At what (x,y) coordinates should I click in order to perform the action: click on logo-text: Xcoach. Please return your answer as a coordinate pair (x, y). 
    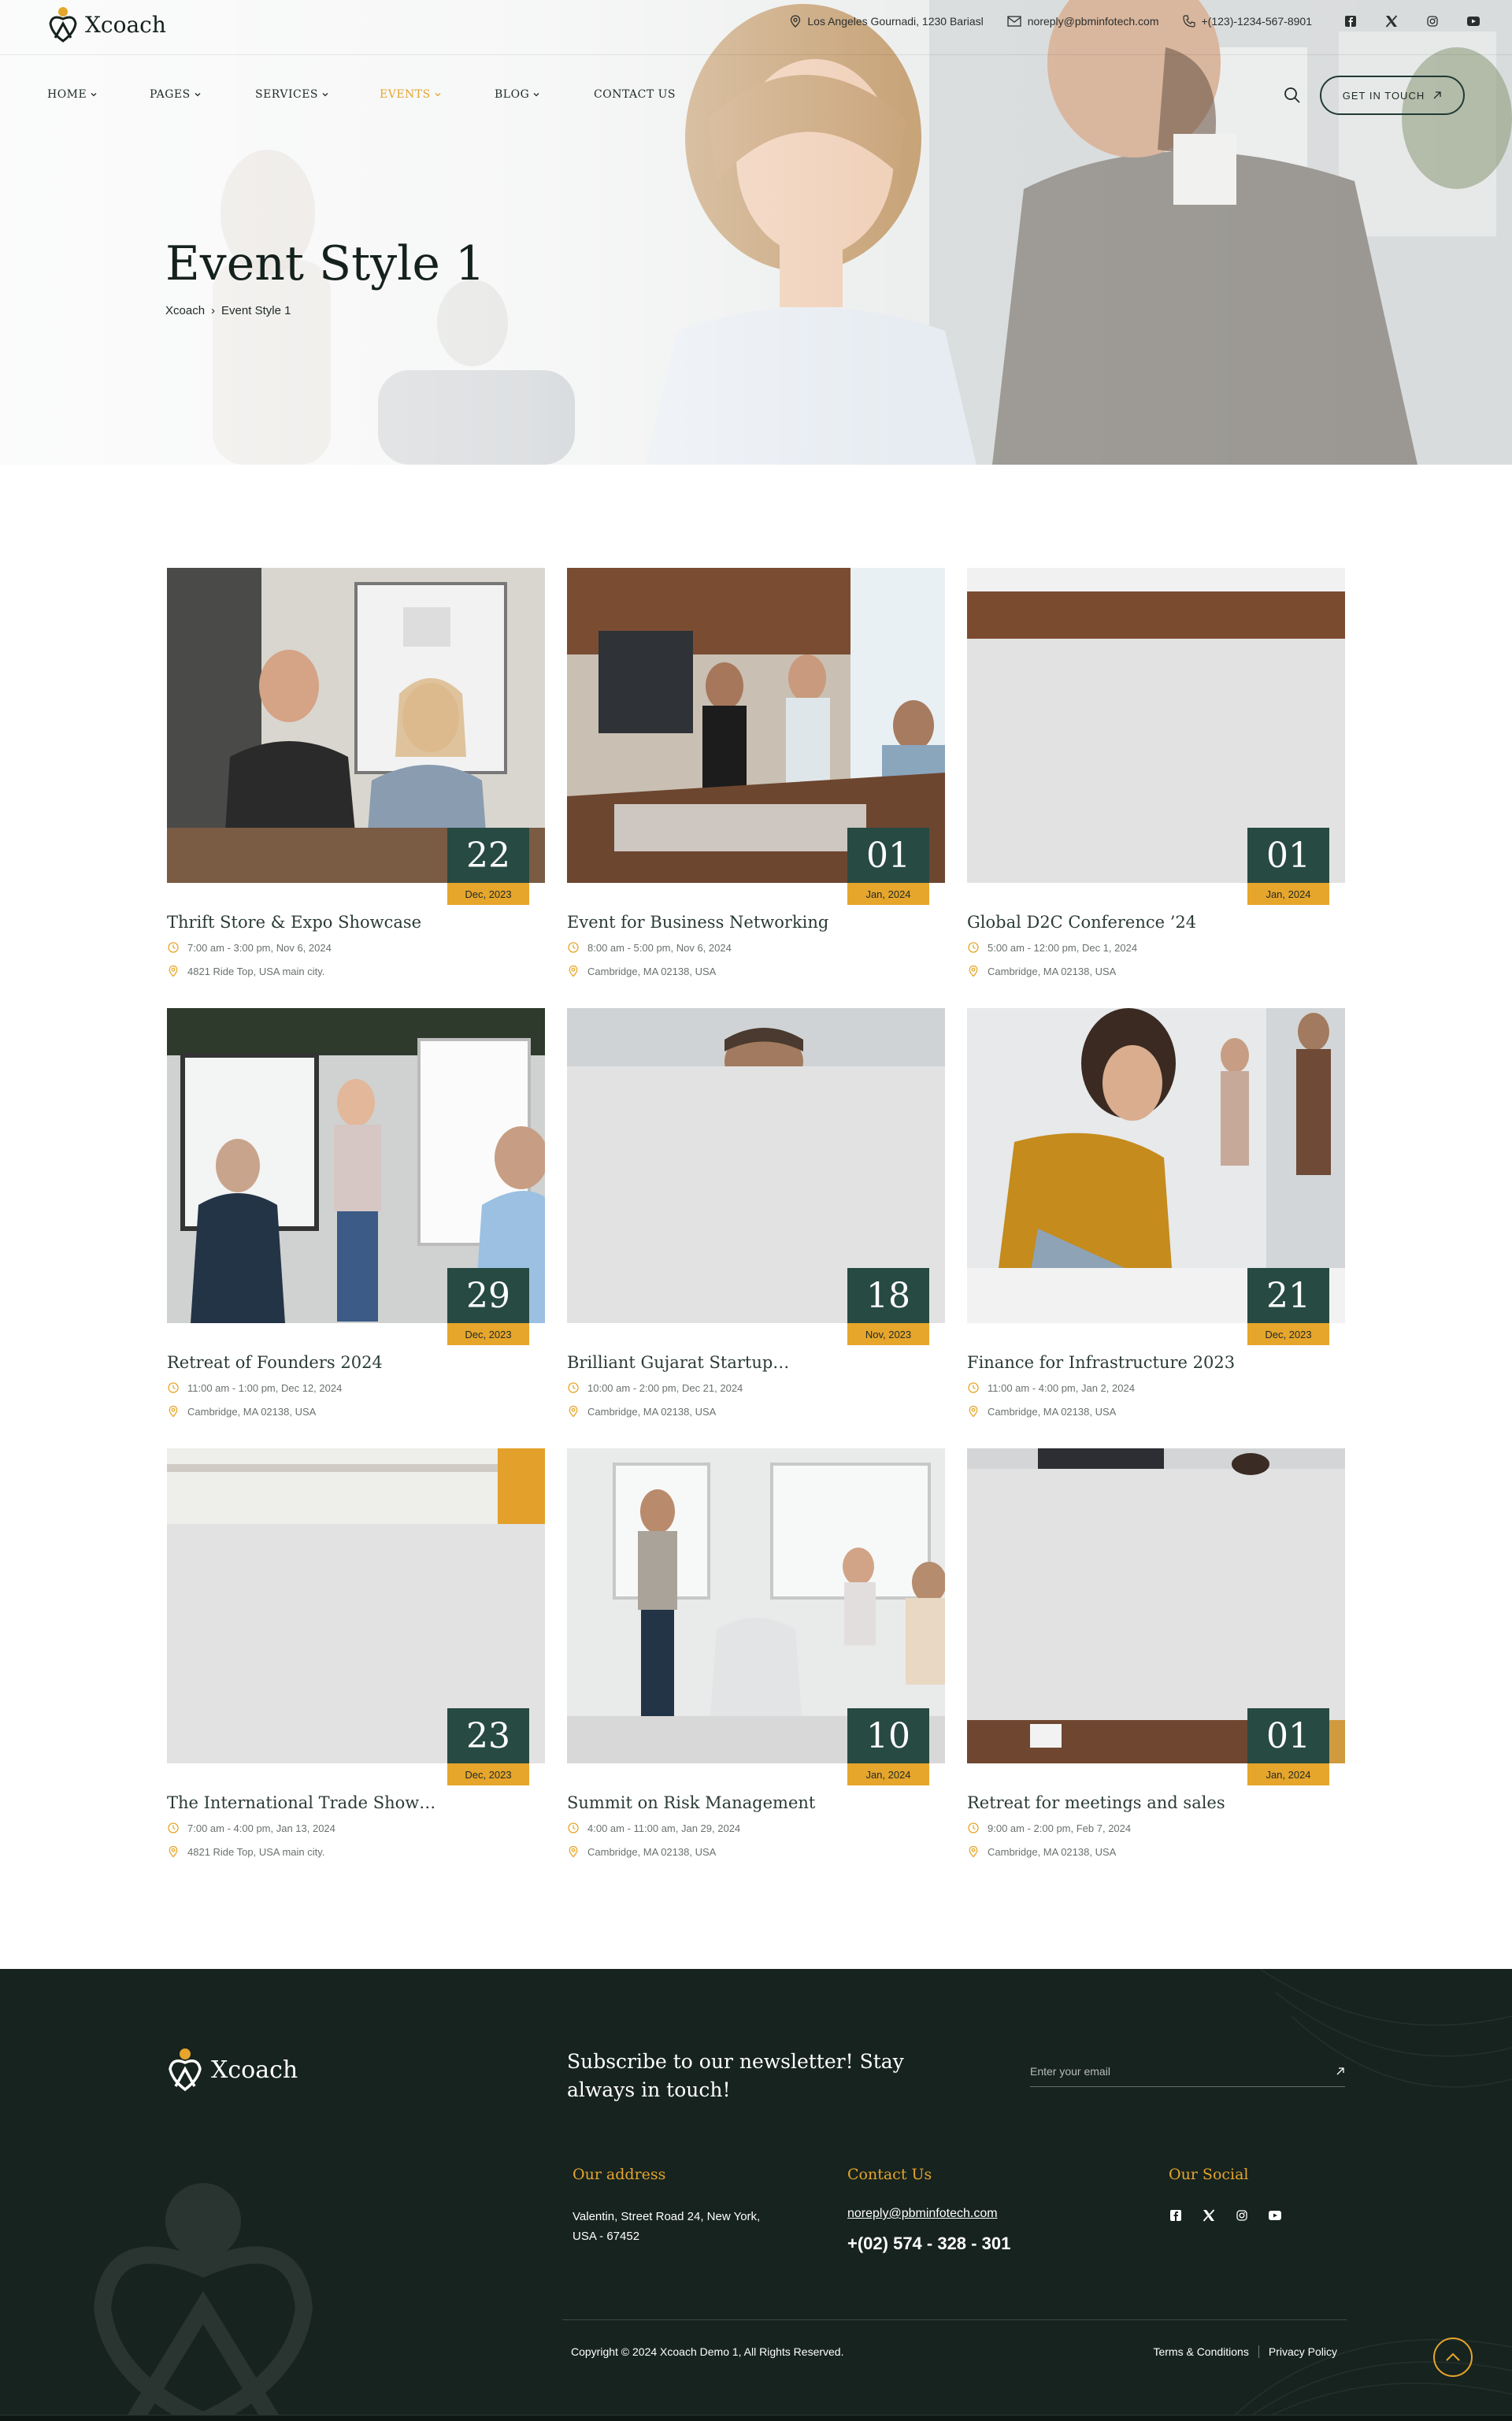
    Looking at the image, I should click on (125, 24).